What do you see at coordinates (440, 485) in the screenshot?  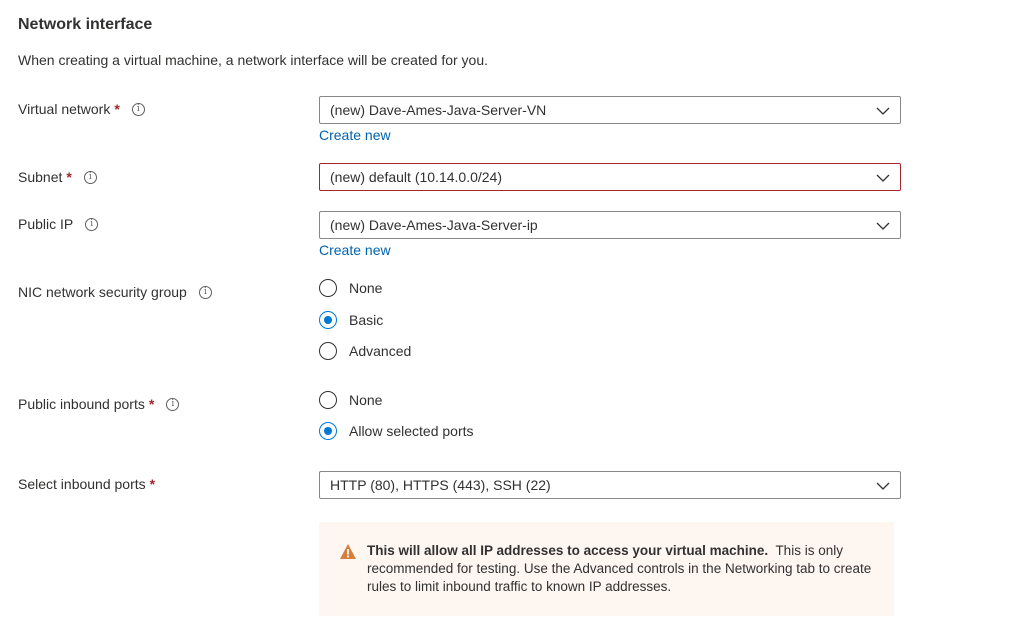 I see `select-inbound-ports-value: HTTP (80), HTTPS (443), SSH (22)` at bounding box center [440, 485].